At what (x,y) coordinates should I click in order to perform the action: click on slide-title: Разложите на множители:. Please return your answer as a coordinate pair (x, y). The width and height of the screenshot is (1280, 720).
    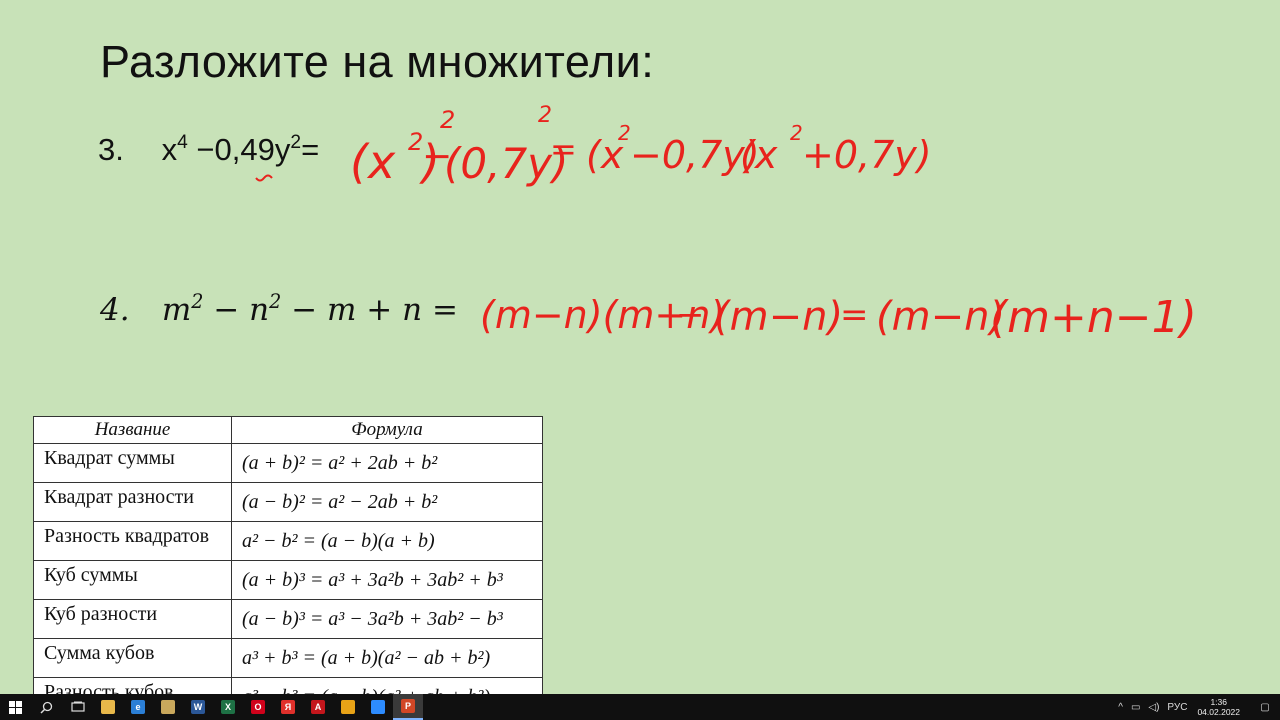
    Looking at the image, I should click on (377, 61).